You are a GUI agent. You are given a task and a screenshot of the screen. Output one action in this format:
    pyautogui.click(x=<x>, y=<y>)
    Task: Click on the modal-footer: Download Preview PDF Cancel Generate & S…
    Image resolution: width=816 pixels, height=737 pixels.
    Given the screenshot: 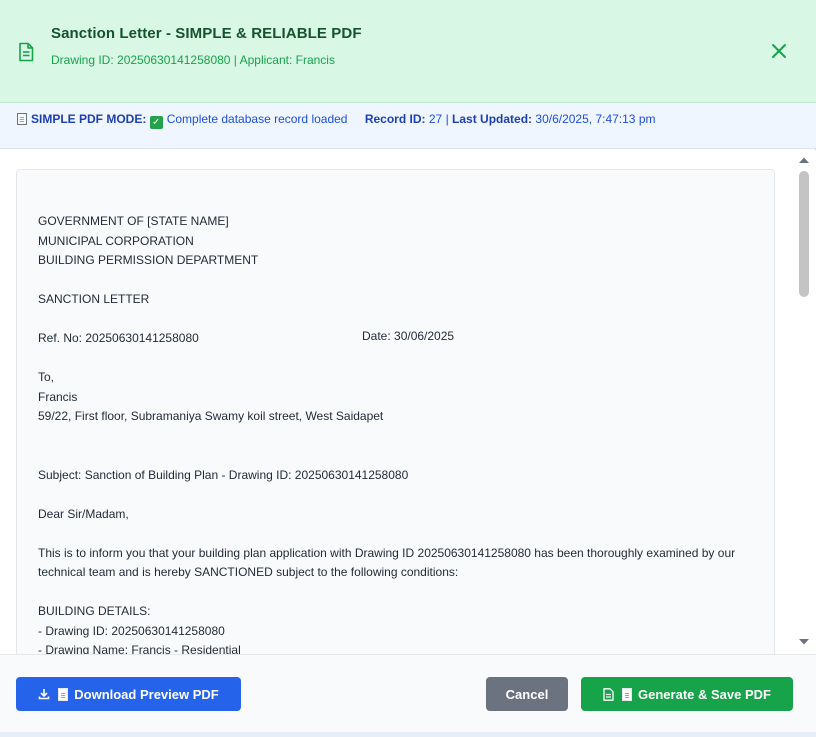 What is the action you would take?
    pyautogui.click(x=408, y=695)
    